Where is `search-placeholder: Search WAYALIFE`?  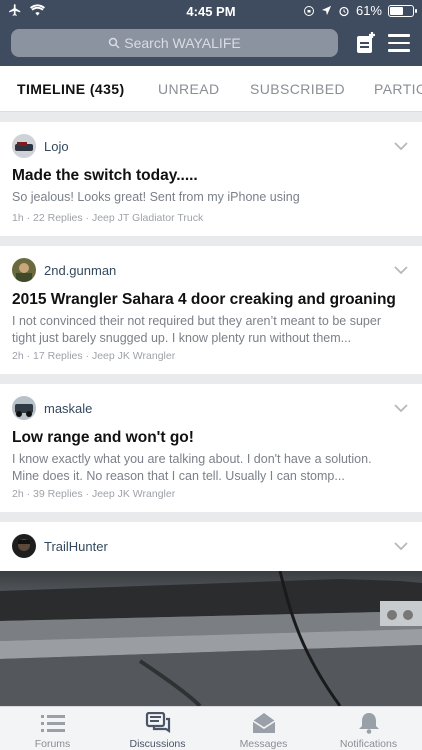
search-placeholder: Search WAYALIFE is located at coordinates (182, 43).